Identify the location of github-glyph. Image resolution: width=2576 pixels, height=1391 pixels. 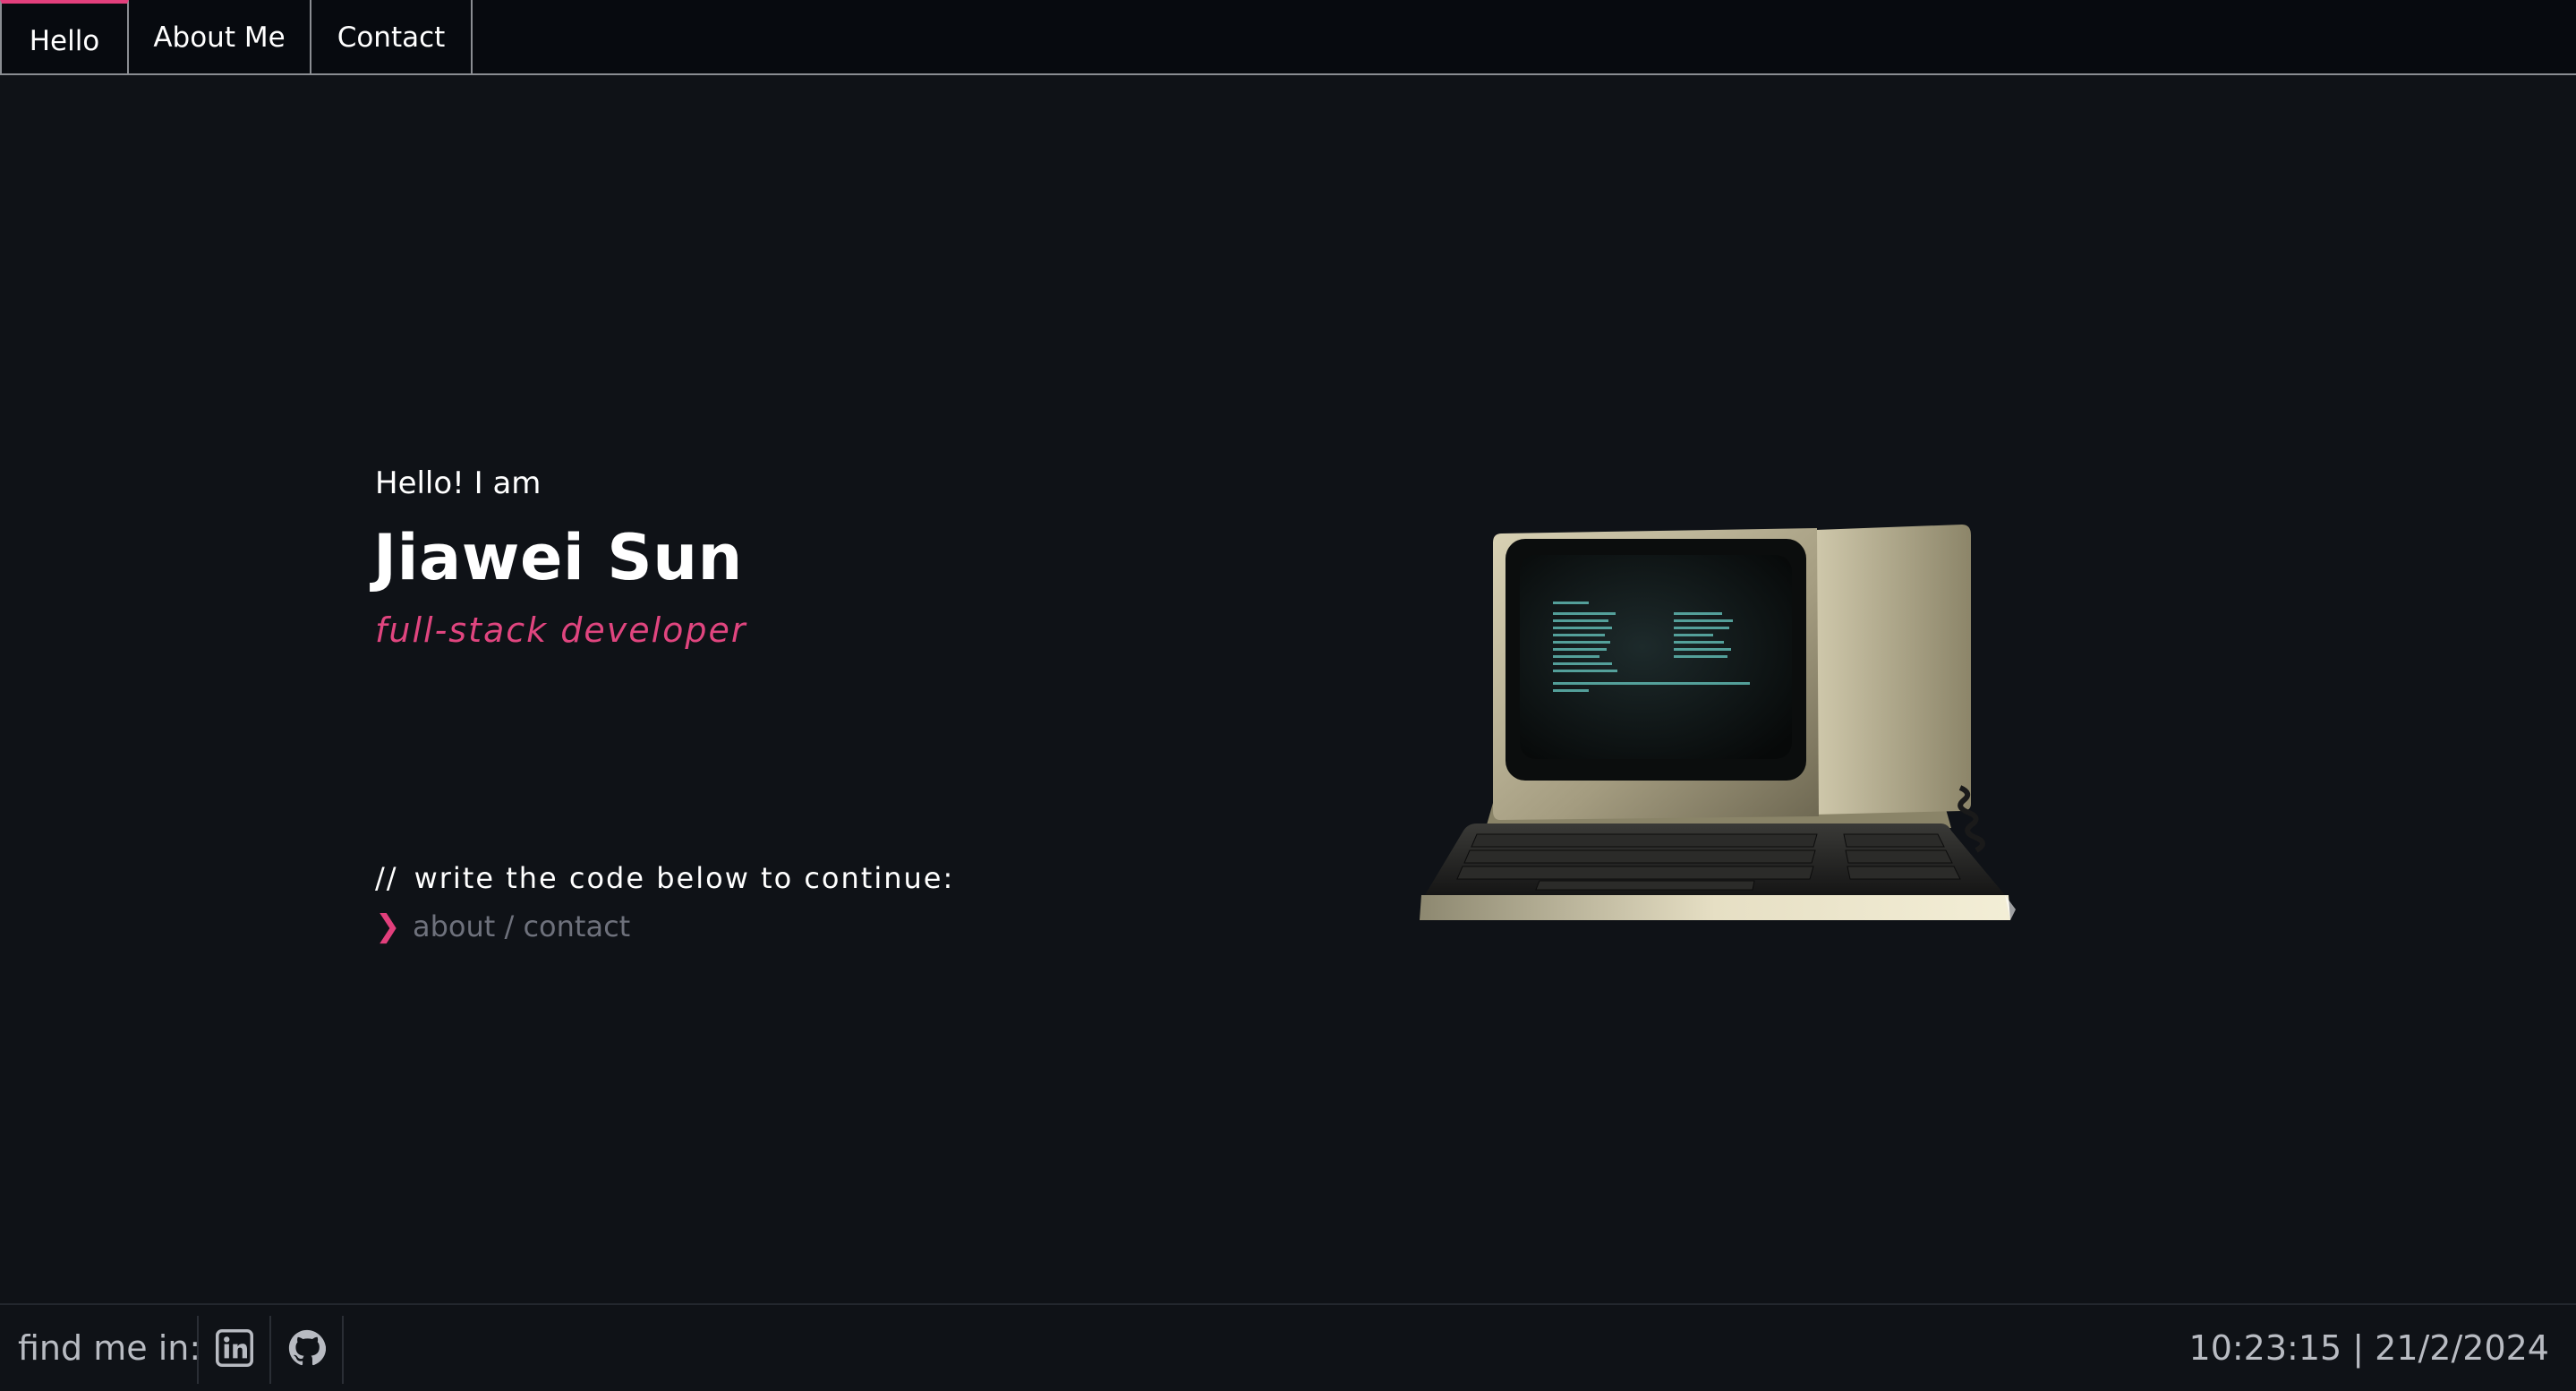
(307, 1347).